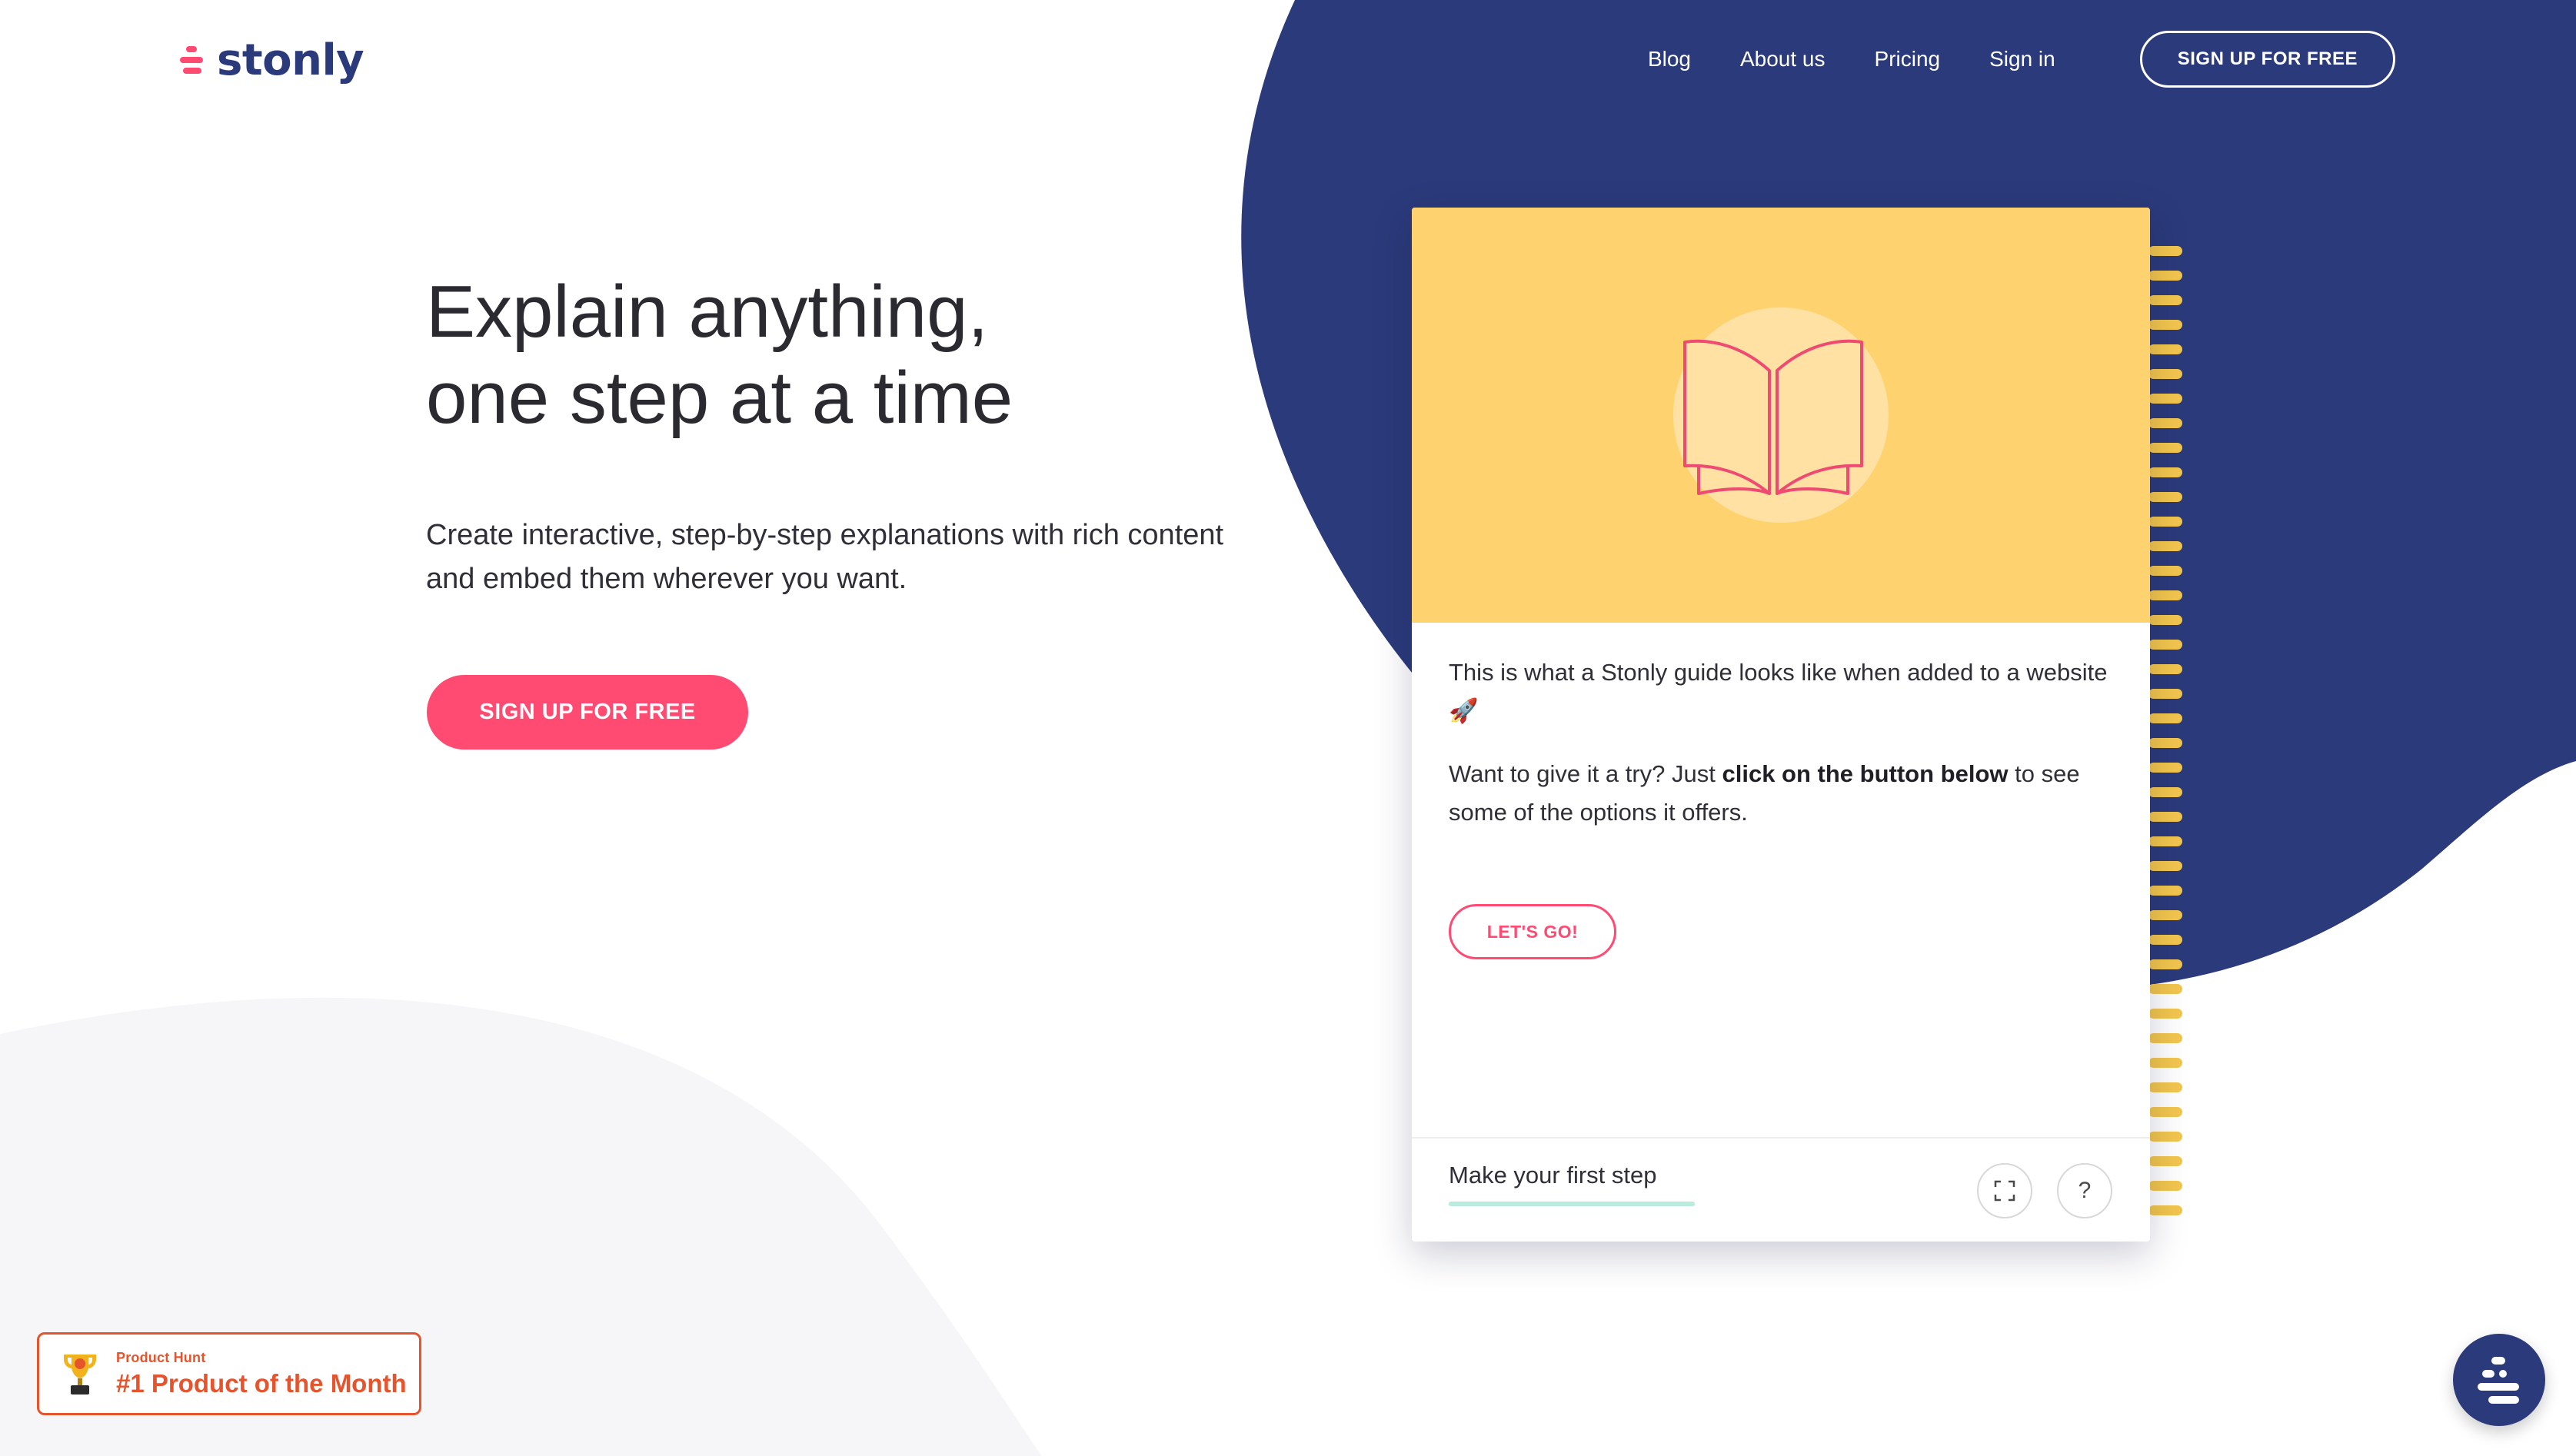 Image resolution: width=2576 pixels, height=1456 pixels. Describe the element at coordinates (261, 1383) in the screenshot. I see `product-hunt-big-label: #1 Product of the Month` at that location.